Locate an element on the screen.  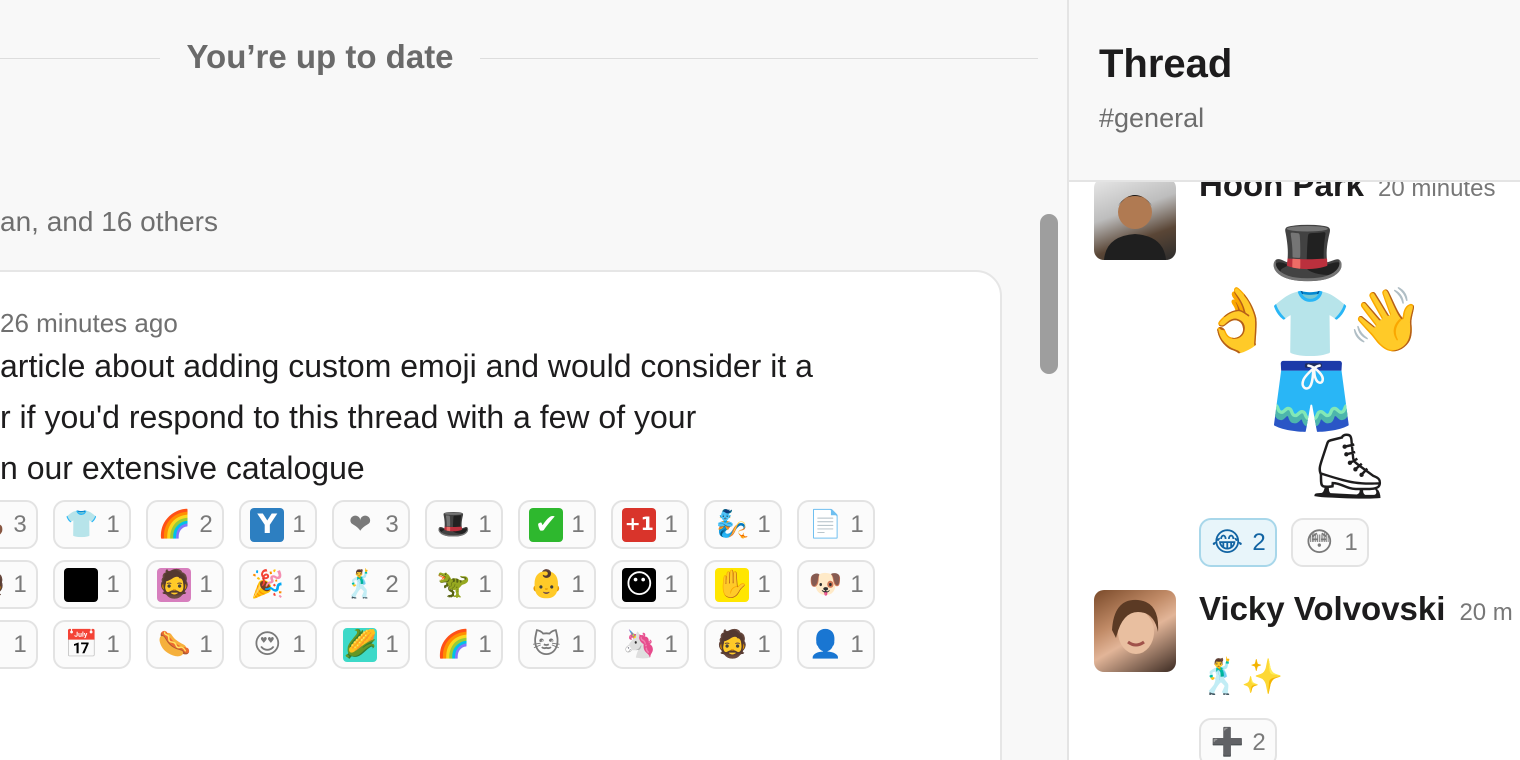
reaction-pill: 🐱 1 is located at coordinates (557, 644).